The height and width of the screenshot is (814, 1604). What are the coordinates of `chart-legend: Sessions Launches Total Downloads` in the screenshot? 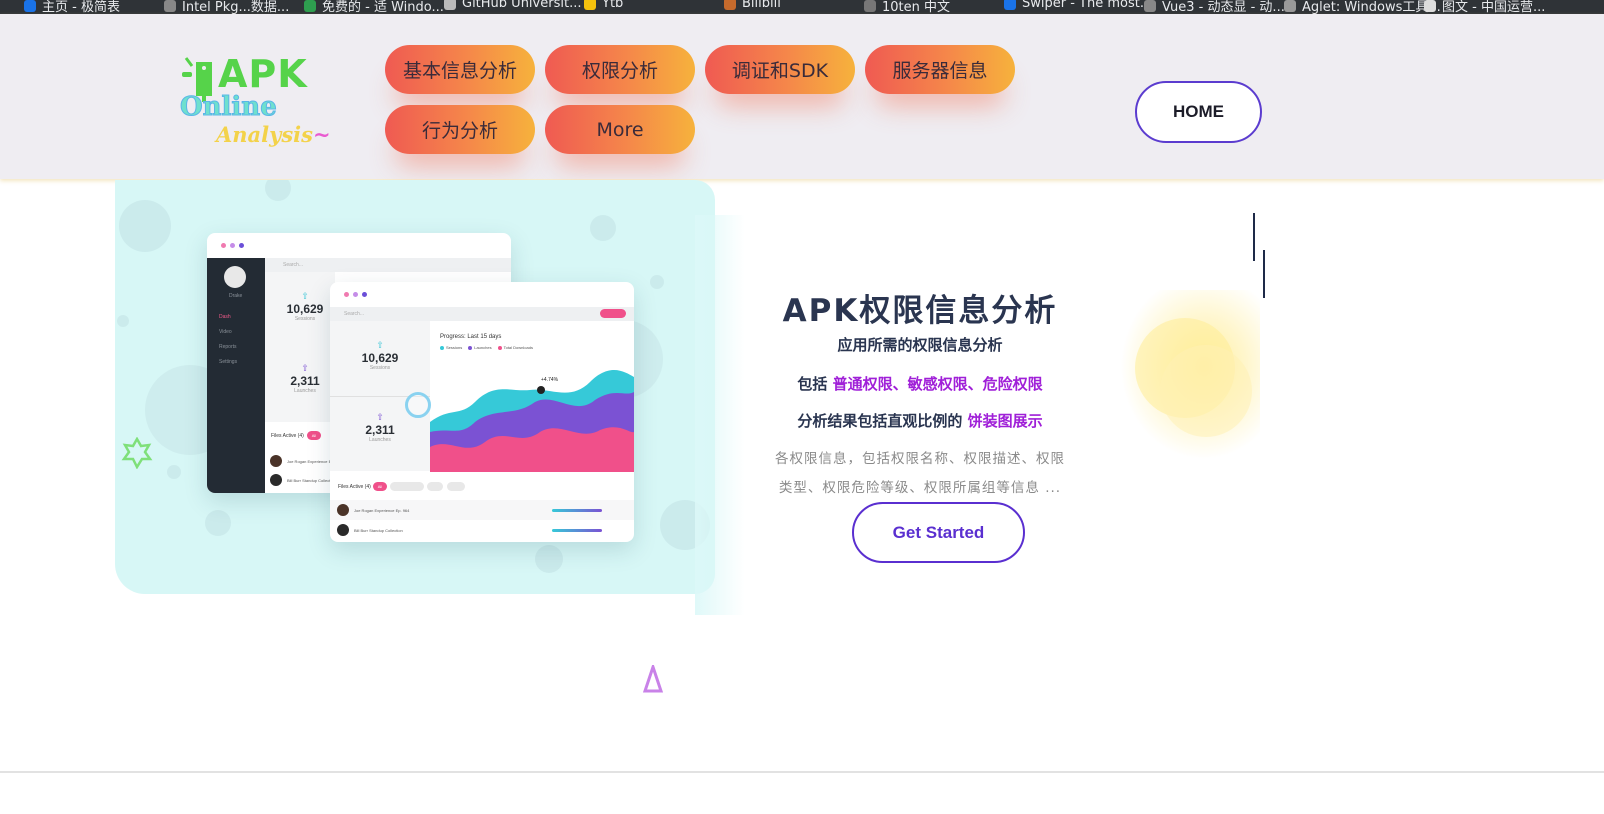 It's located at (486, 347).